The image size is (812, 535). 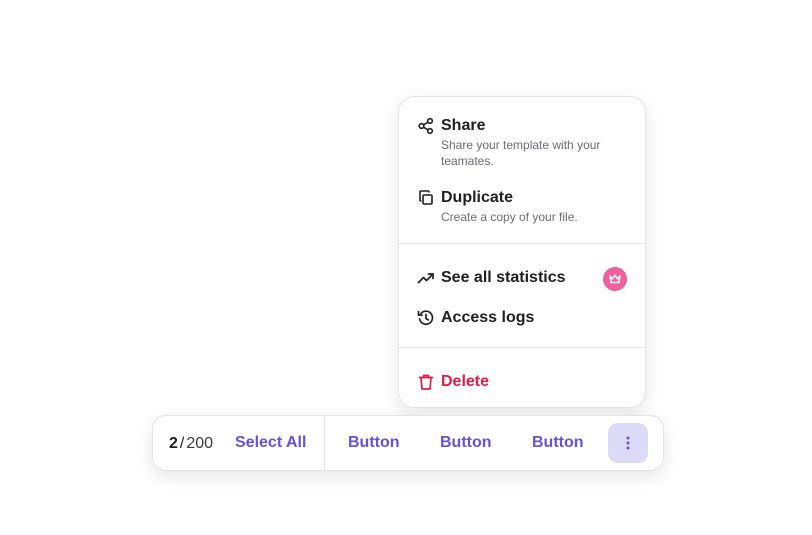 I want to click on crown-icon, so click(x=615, y=279).